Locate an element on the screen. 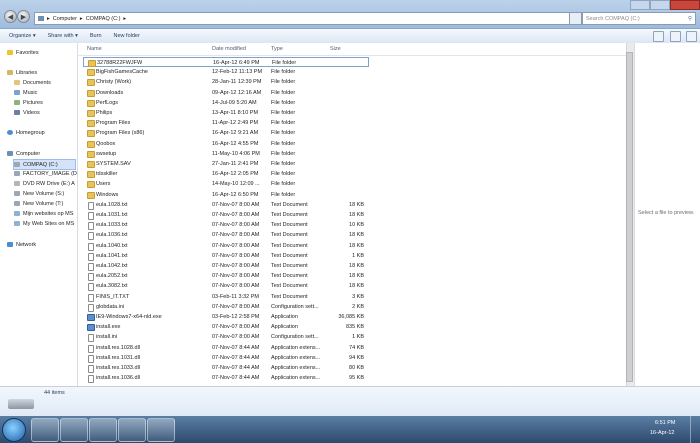 This screenshot has height=443, width=700. nav-dvd-drive: DVD RW Drive (E:) A is located at coordinates (44, 183).